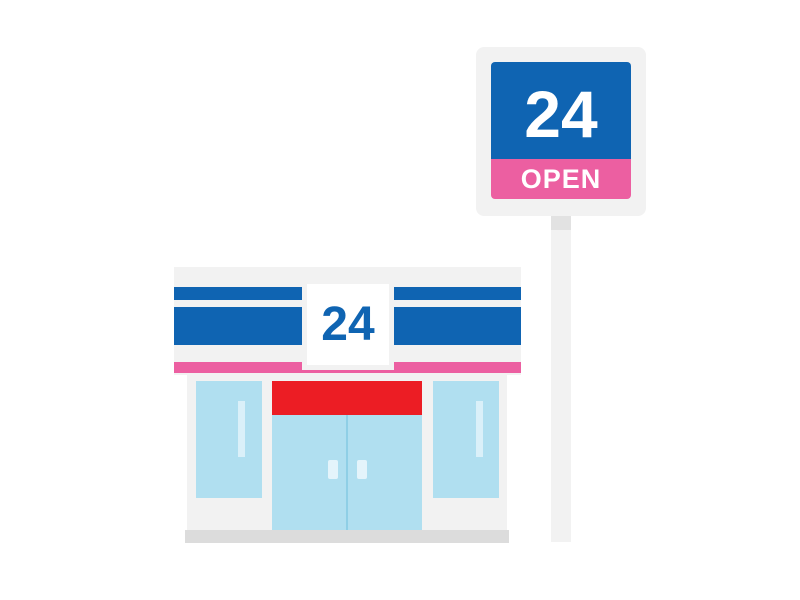 The height and width of the screenshot is (600, 800). Describe the element at coordinates (347, 536) in the screenshot. I see `store-ground-shadow` at that location.